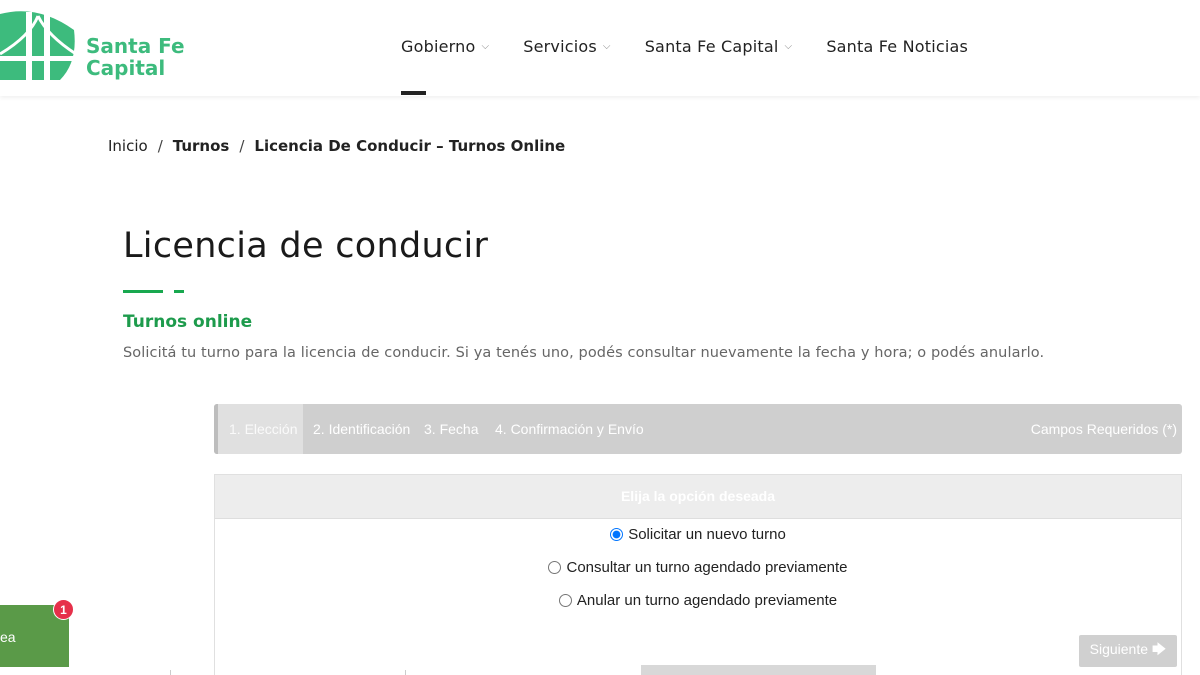 The height and width of the screenshot is (675, 1200). I want to click on chat-widget-label: ea, so click(8, 637).